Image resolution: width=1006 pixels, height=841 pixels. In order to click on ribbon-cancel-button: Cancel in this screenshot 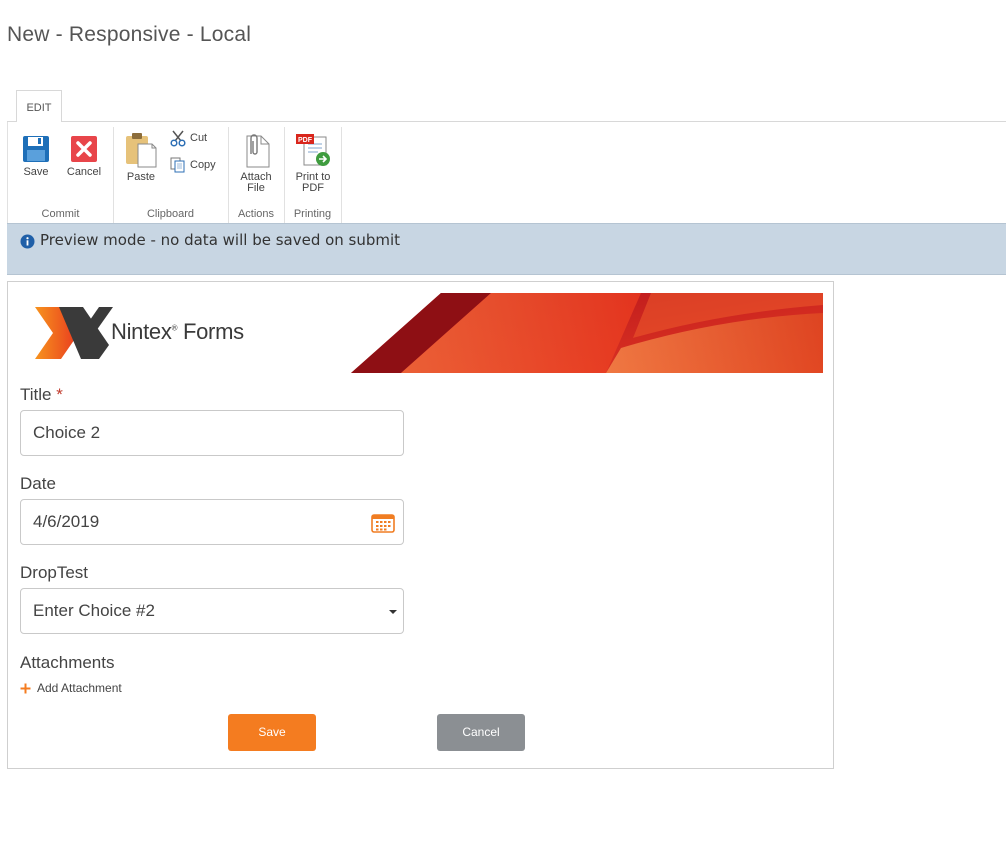, I will do `click(84, 156)`.